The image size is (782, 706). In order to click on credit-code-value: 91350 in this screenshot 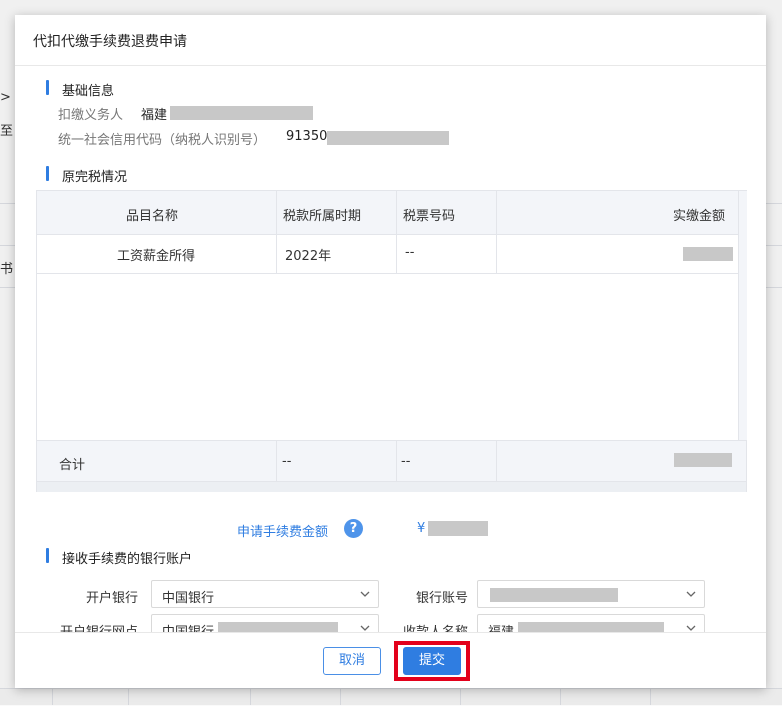, I will do `click(307, 136)`.